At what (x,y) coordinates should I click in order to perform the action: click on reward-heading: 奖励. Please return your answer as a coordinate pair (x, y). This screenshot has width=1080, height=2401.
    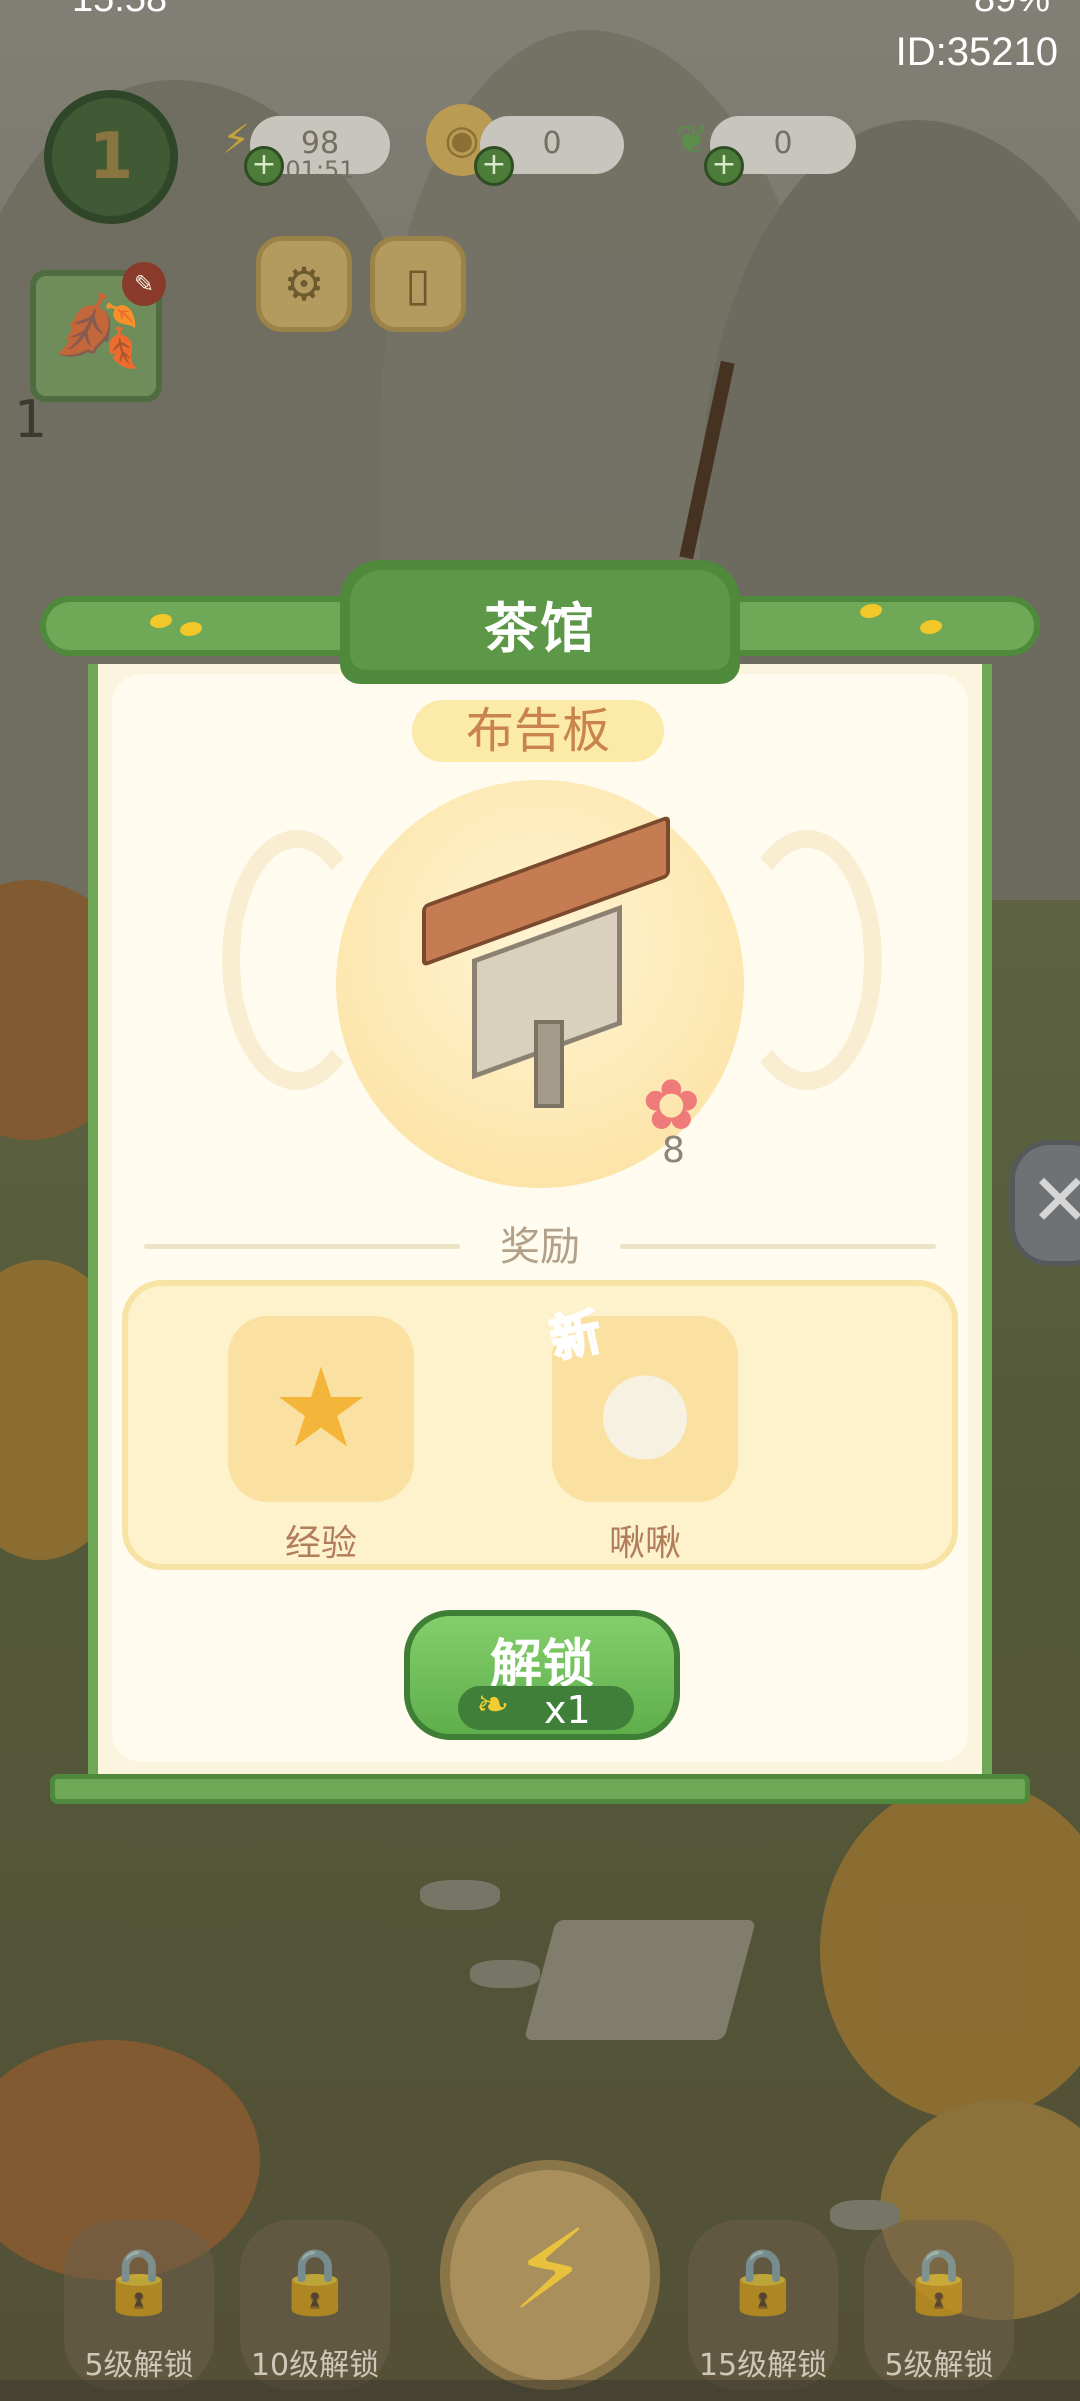
    Looking at the image, I should click on (540, 1247).